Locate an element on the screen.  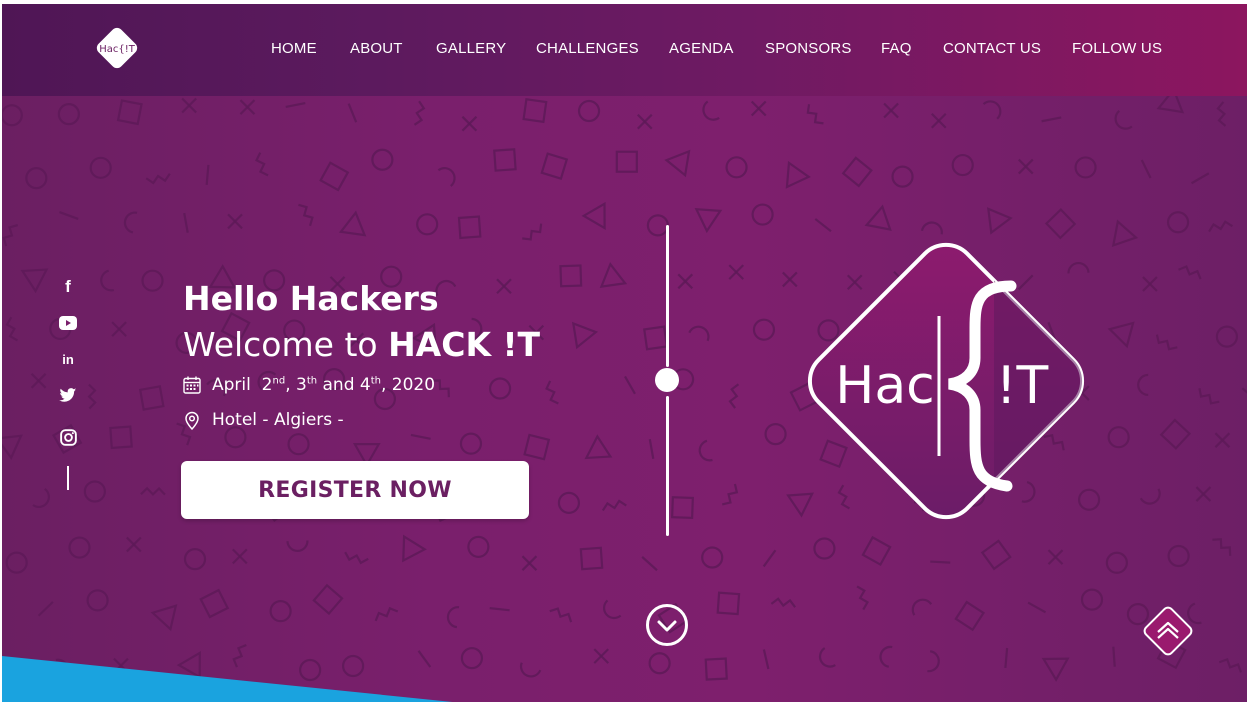
chevron-down-icon is located at coordinates (667, 626).